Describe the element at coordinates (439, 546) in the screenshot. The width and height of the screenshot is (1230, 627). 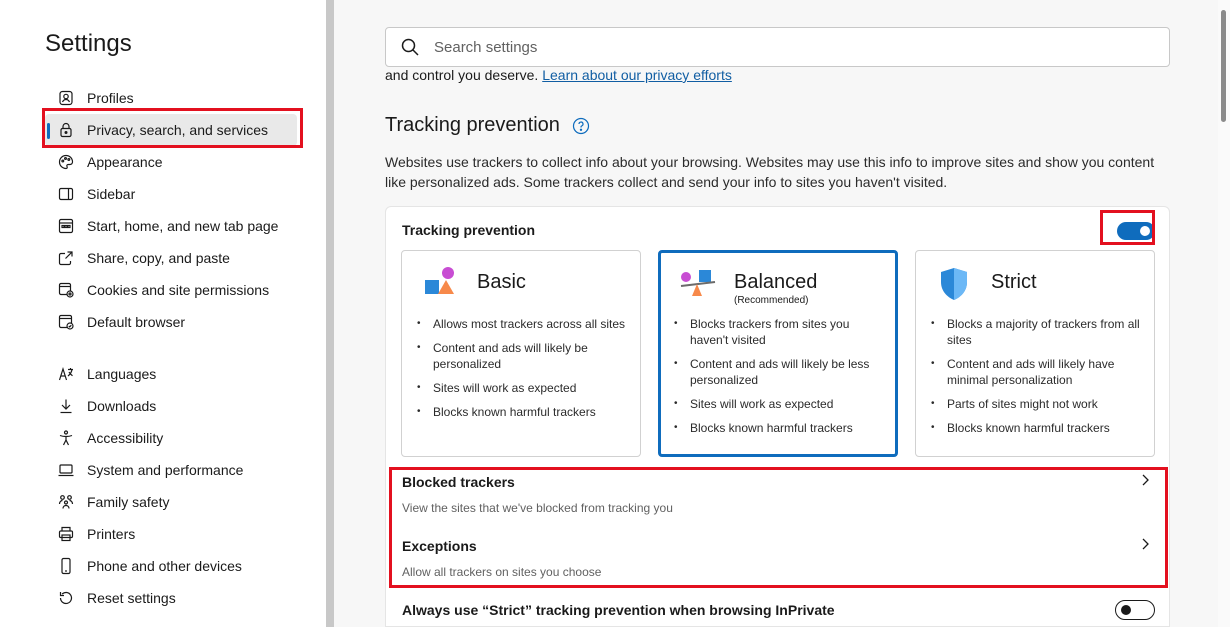
I see `row-title: Exceptions` at that location.